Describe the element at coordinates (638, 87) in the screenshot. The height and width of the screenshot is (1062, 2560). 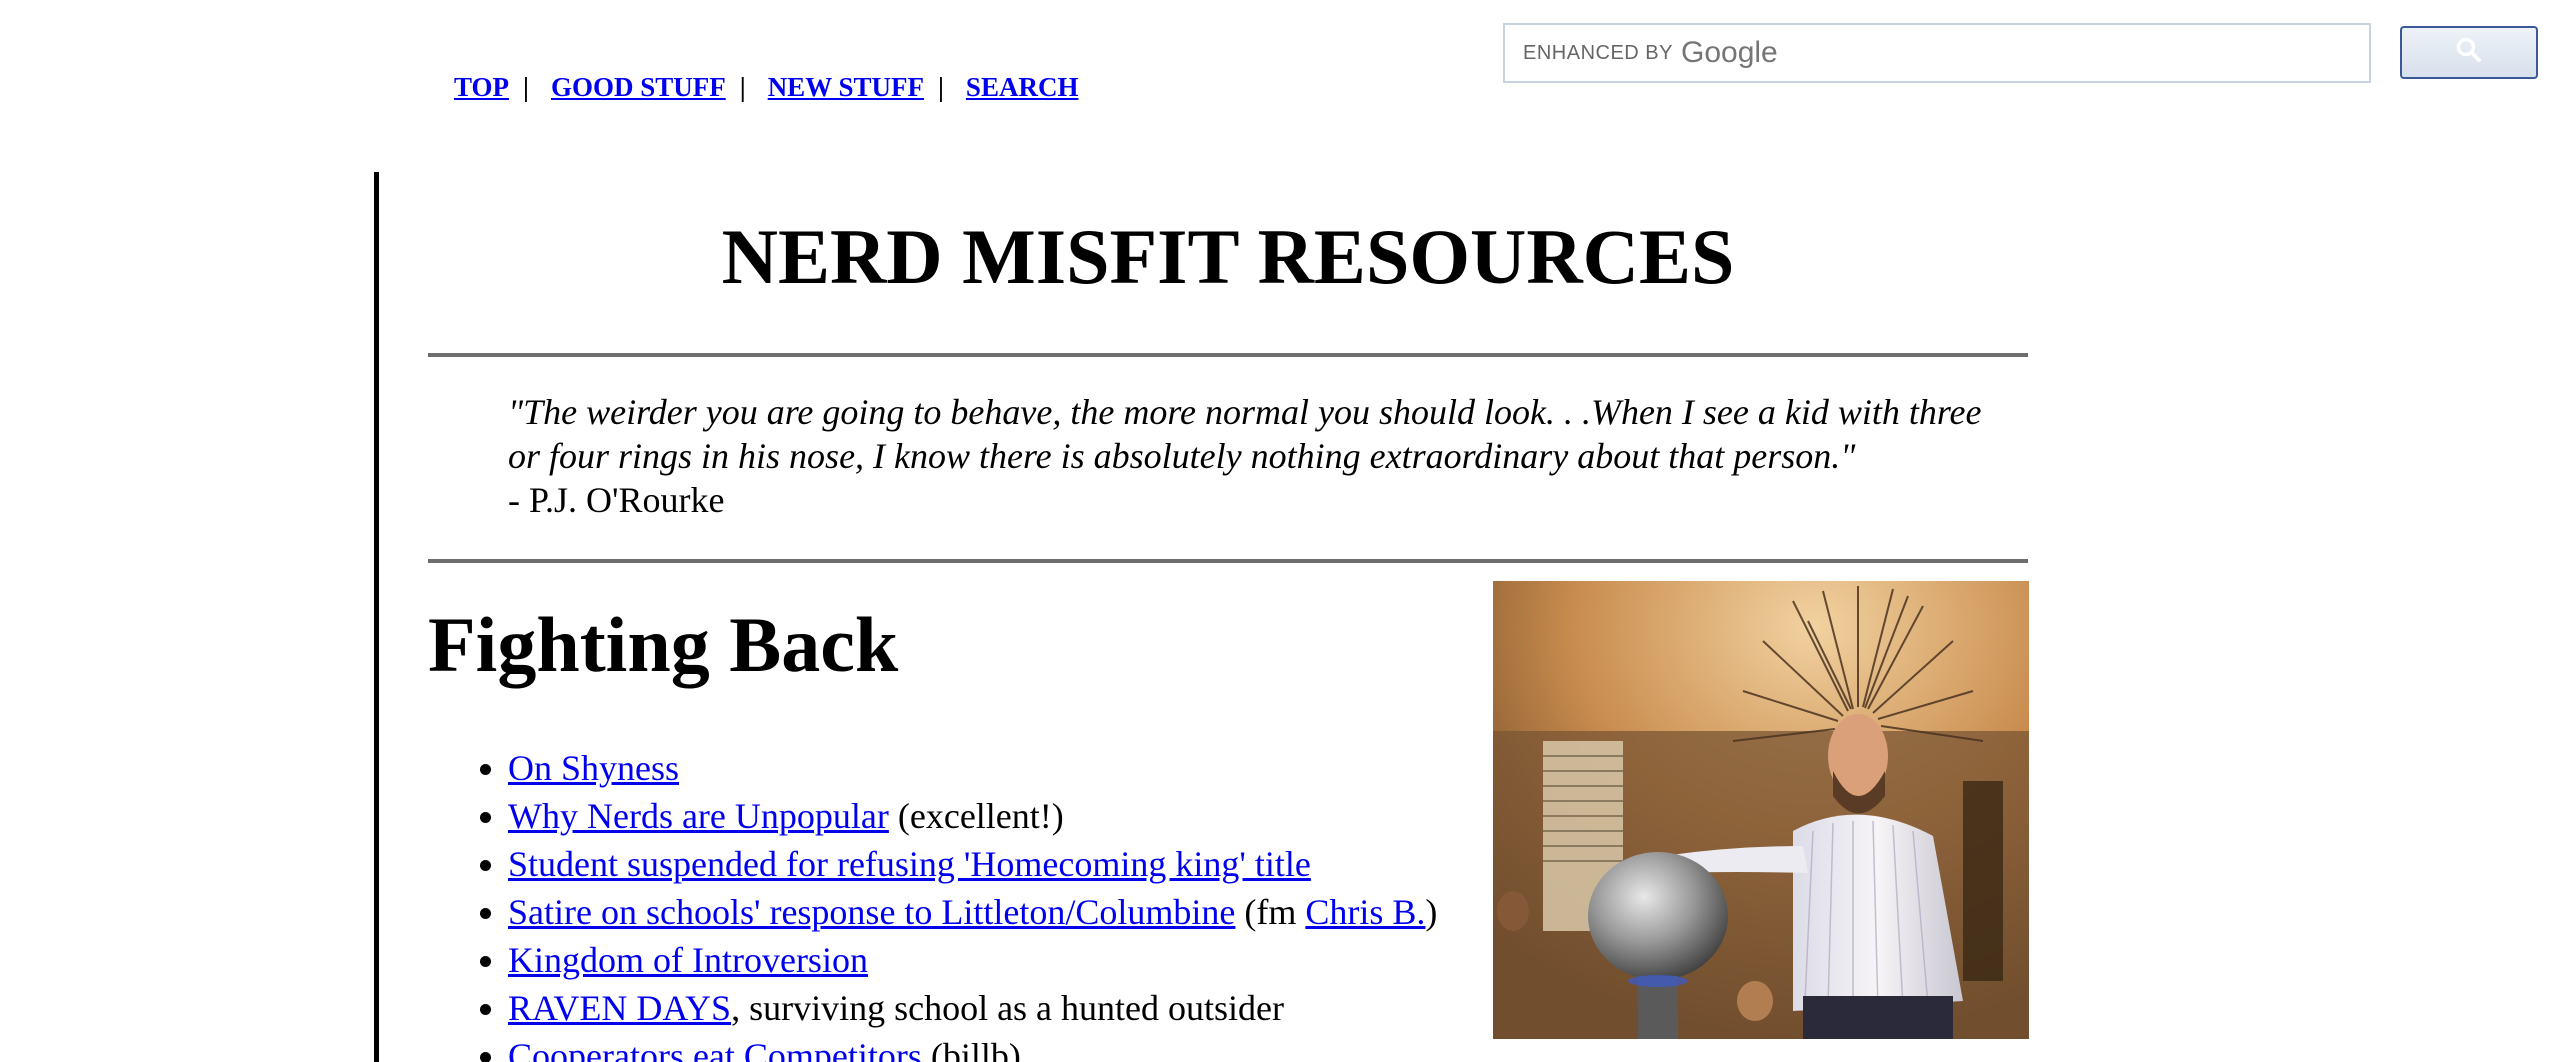
I see `nav-good-stuff-link: GOOD STUFF` at that location.